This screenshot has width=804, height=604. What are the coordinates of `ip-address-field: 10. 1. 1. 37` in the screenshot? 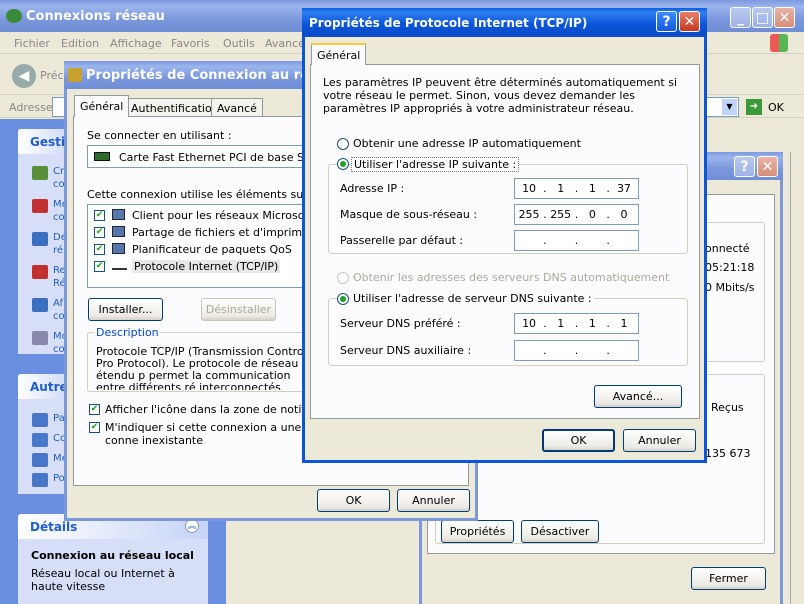 It's located at (576, 188).